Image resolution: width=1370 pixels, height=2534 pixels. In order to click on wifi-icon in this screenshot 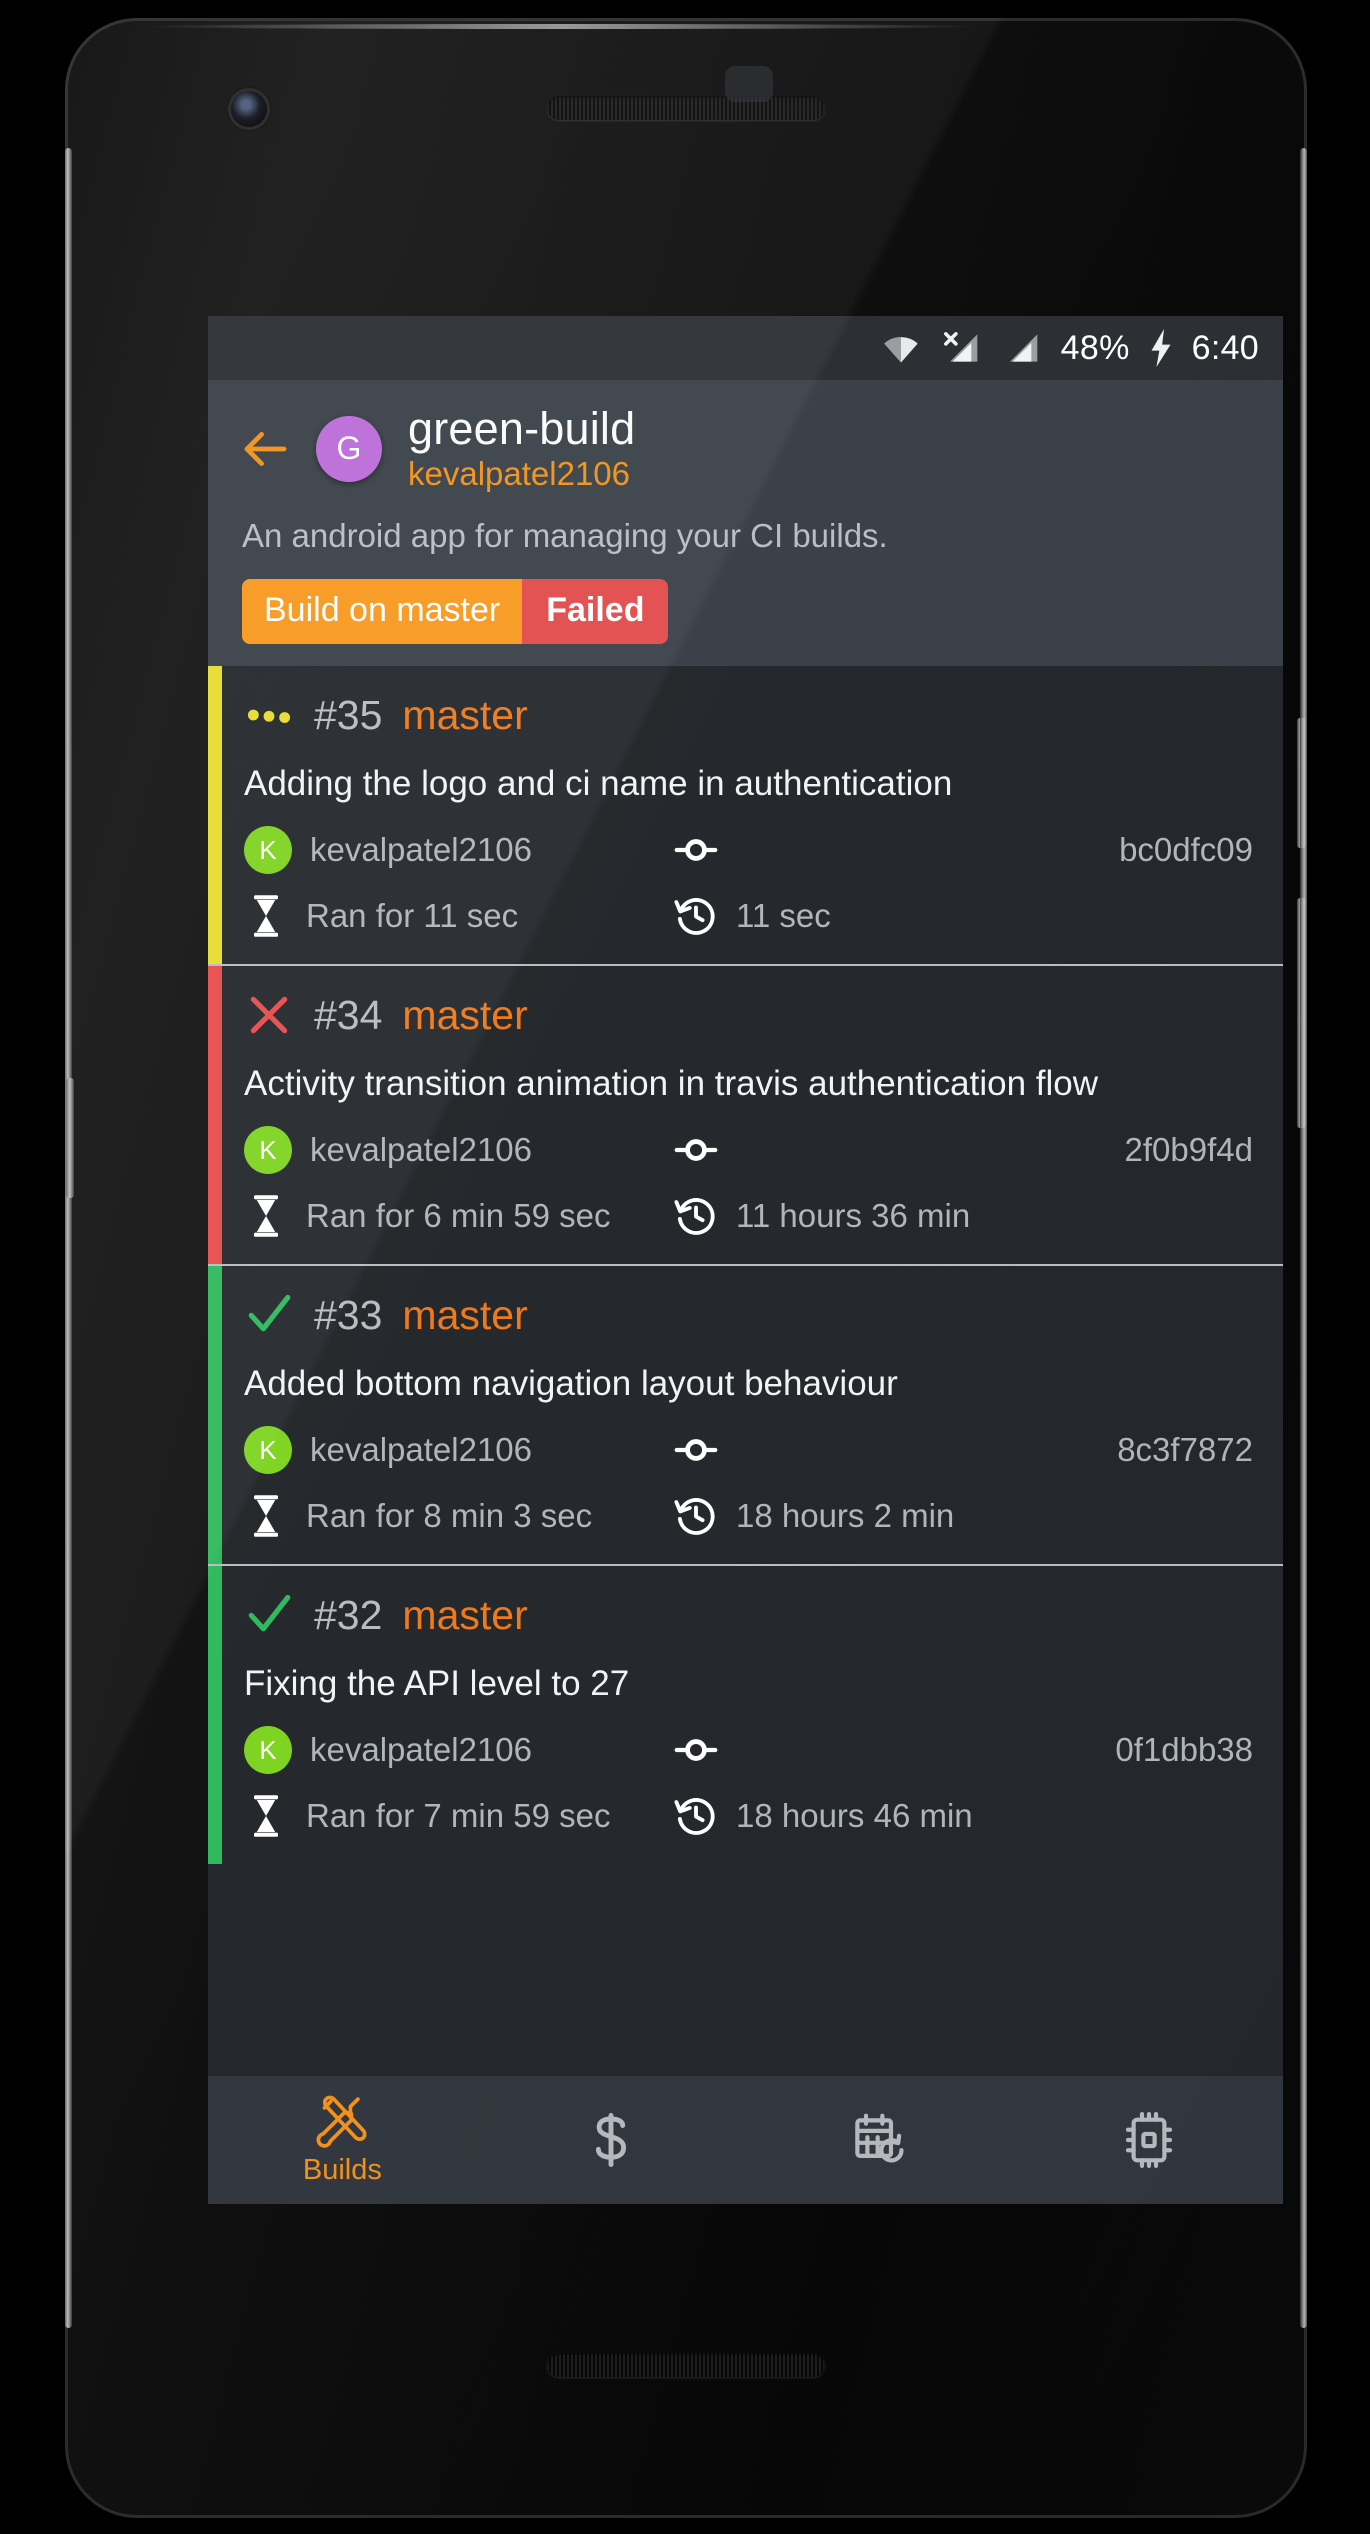, I will do `click(901, 348)`.